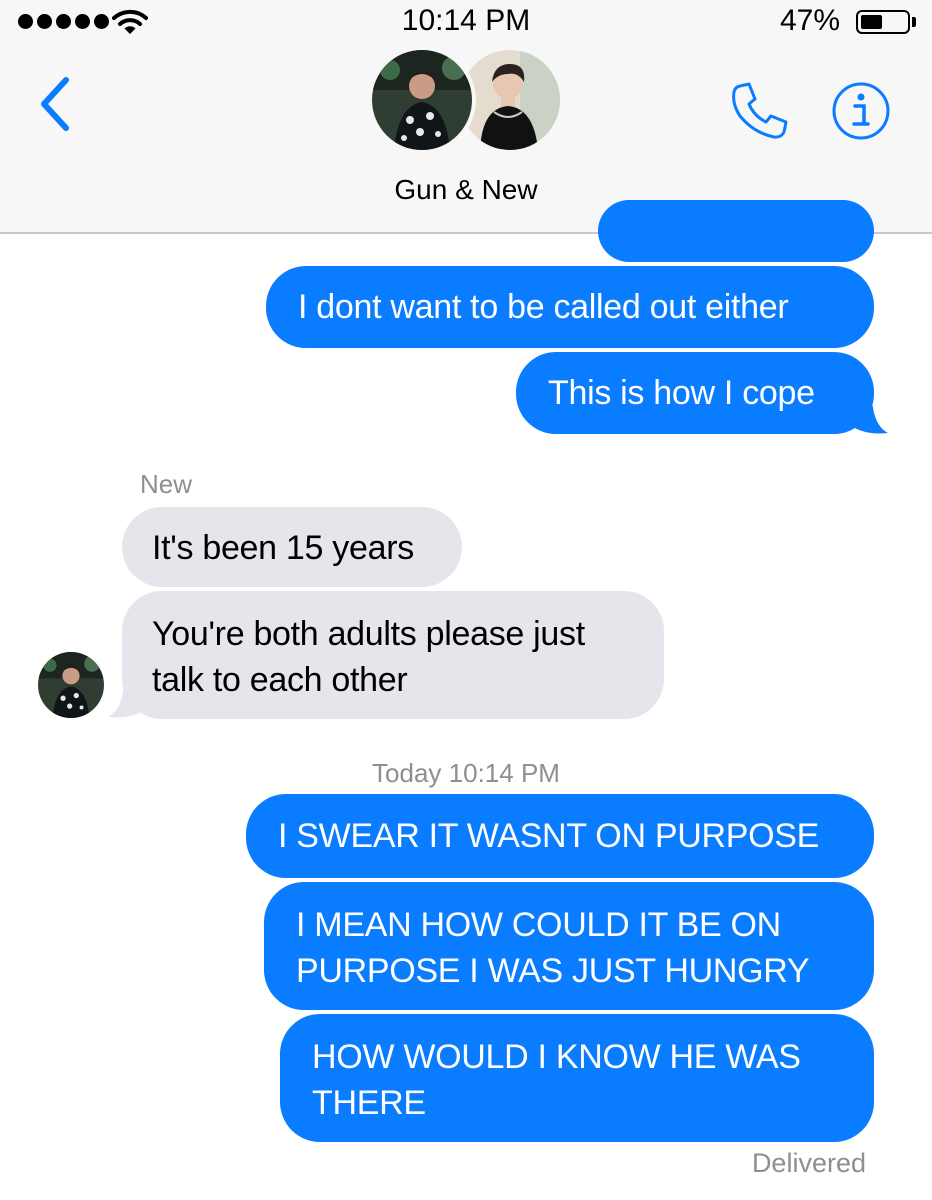 The width and height of the screenshot is (932, 1200). I want to click on message-bubble-outgoing: This is how I cope, so click(695, 393).